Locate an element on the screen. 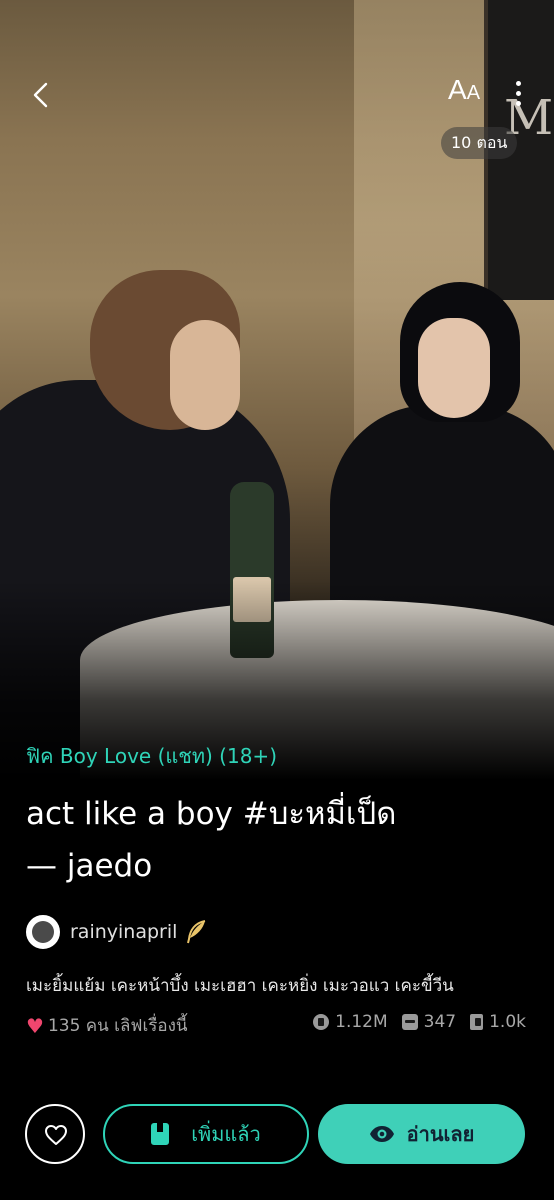 This screenshot has width=554, height=1200. views-icon is located at coordinates (321, 1022).